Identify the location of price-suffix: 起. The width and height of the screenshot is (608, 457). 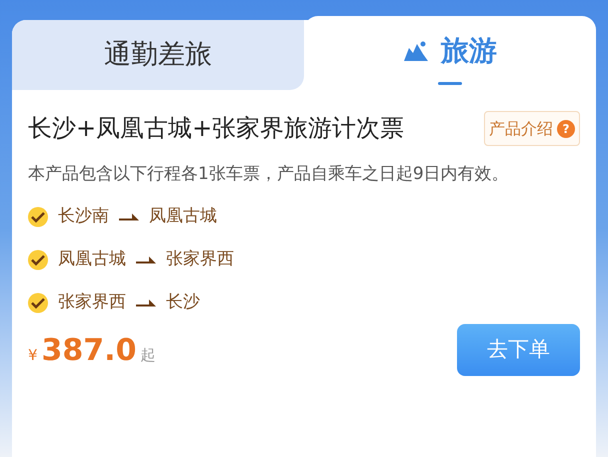
(148, 355).